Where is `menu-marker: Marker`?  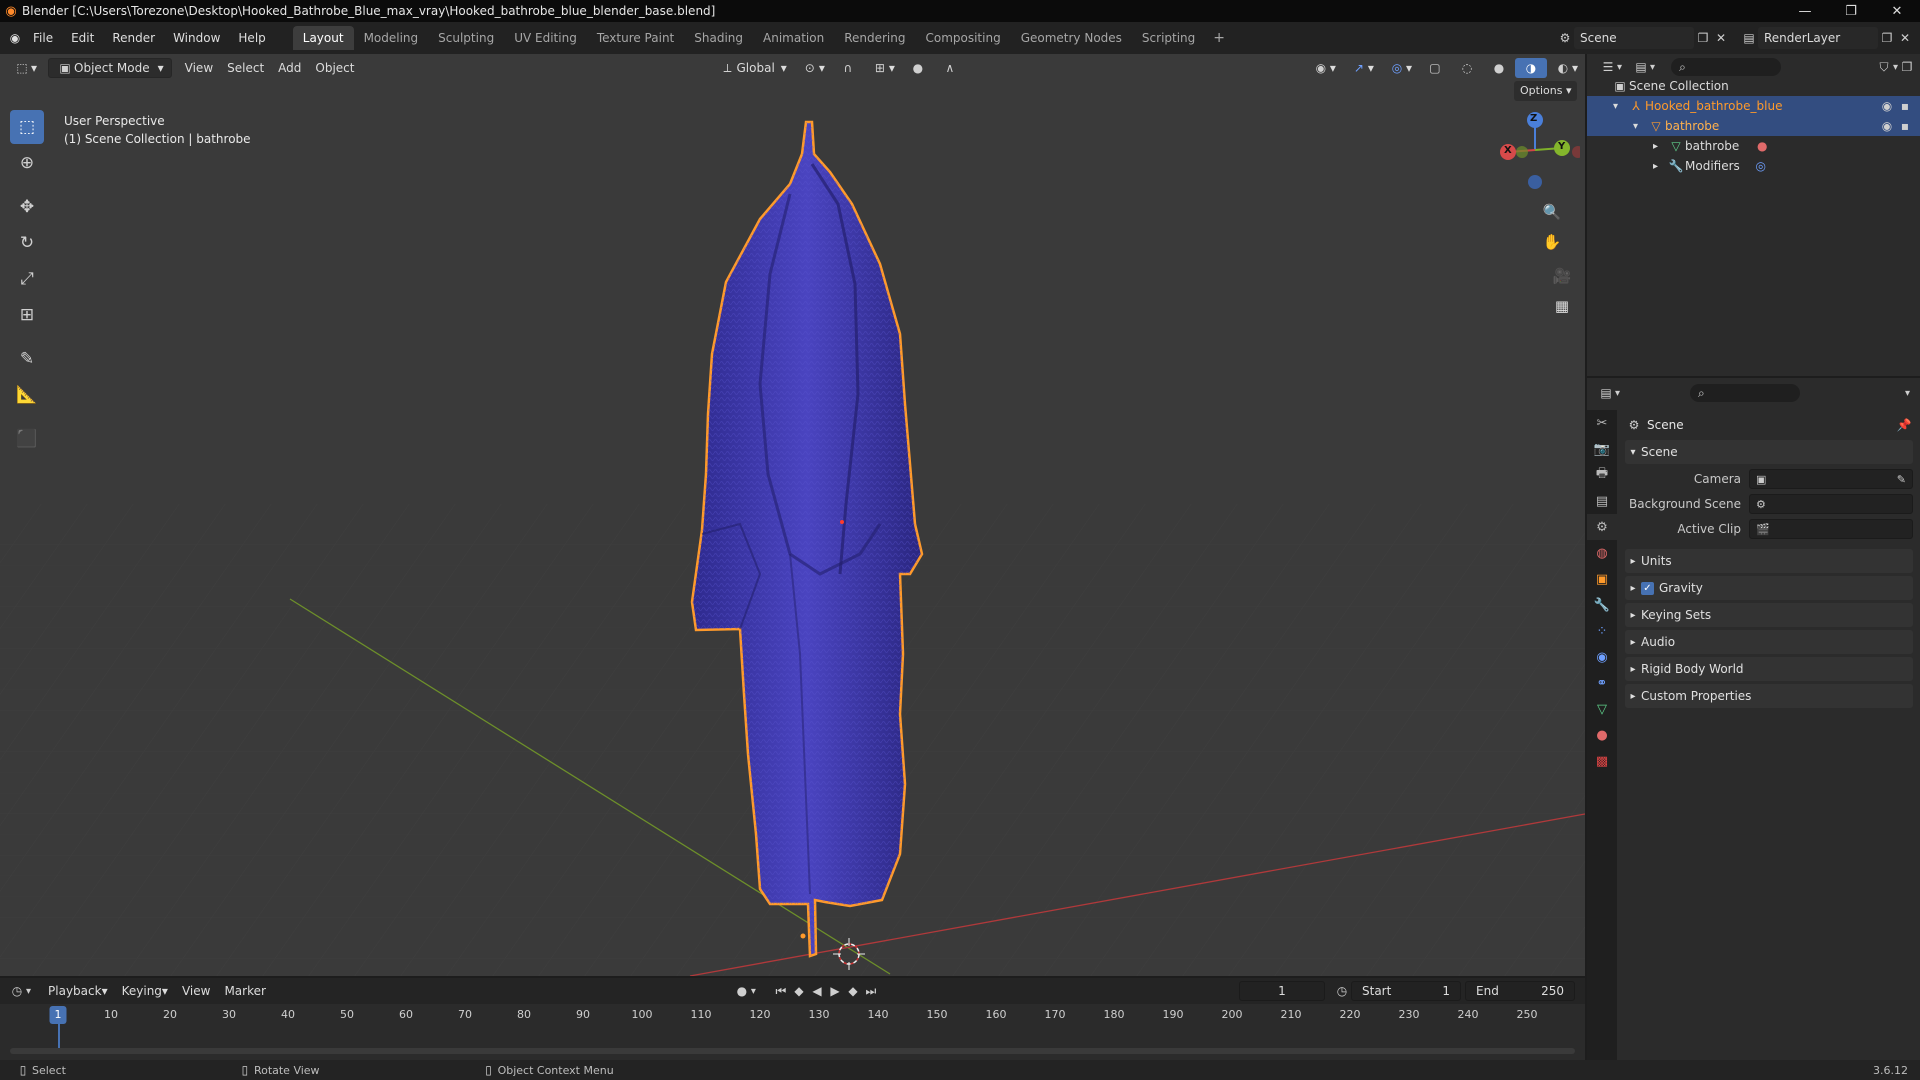
menu-marker: Marker is located at coordinates (244, 991).